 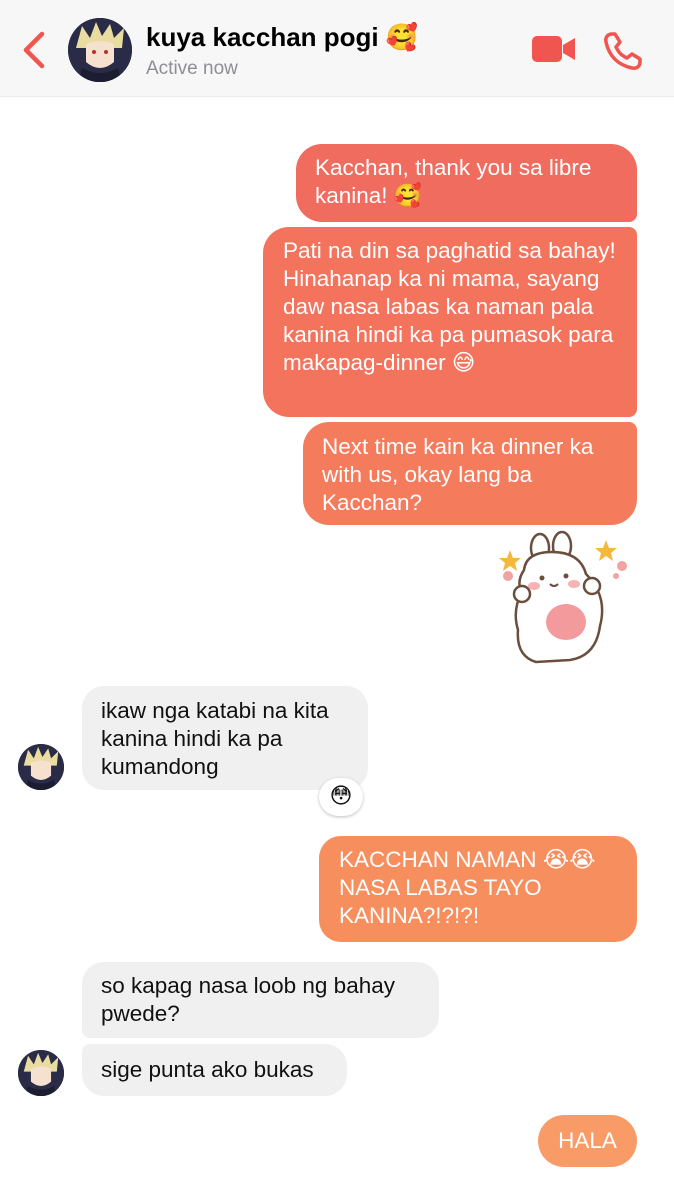 I want to click on reaction-badge: 😳, so click(x=341, y=797).